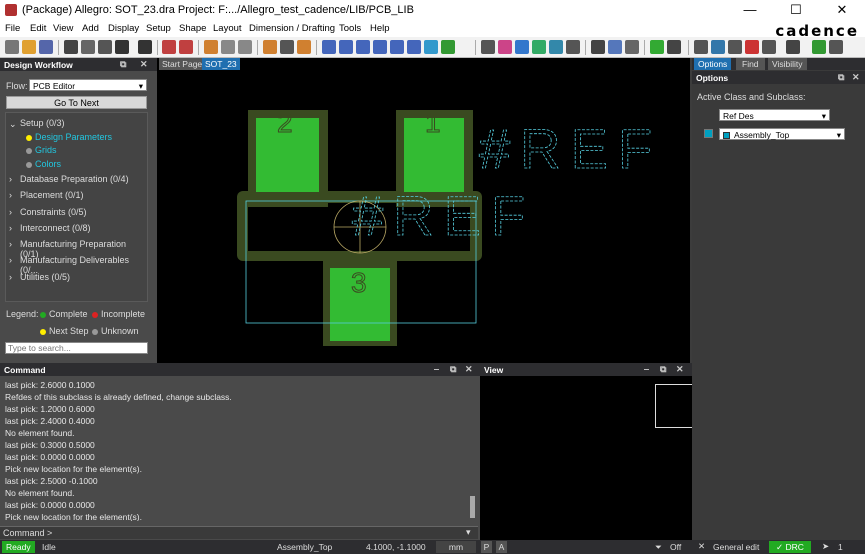 The width and height of the screenshot is (865, 554). What do you see at coordinates (211, 47) in the screenshot?
I see `add-line-icon` at bounding box center [211, 47].